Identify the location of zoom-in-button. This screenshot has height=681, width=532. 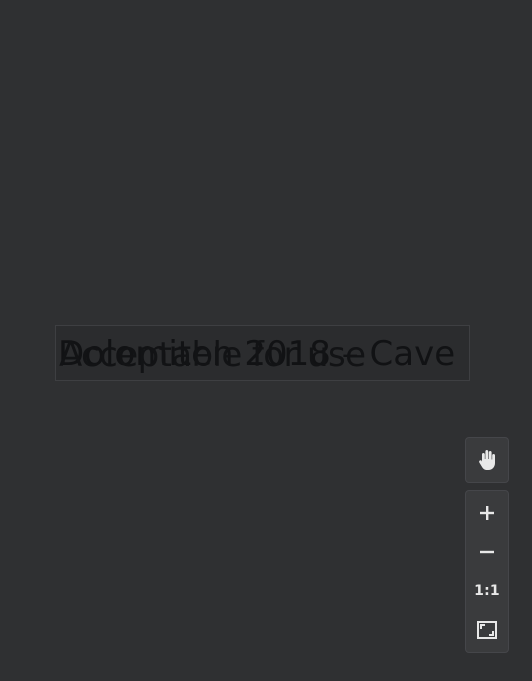
(487, 513).